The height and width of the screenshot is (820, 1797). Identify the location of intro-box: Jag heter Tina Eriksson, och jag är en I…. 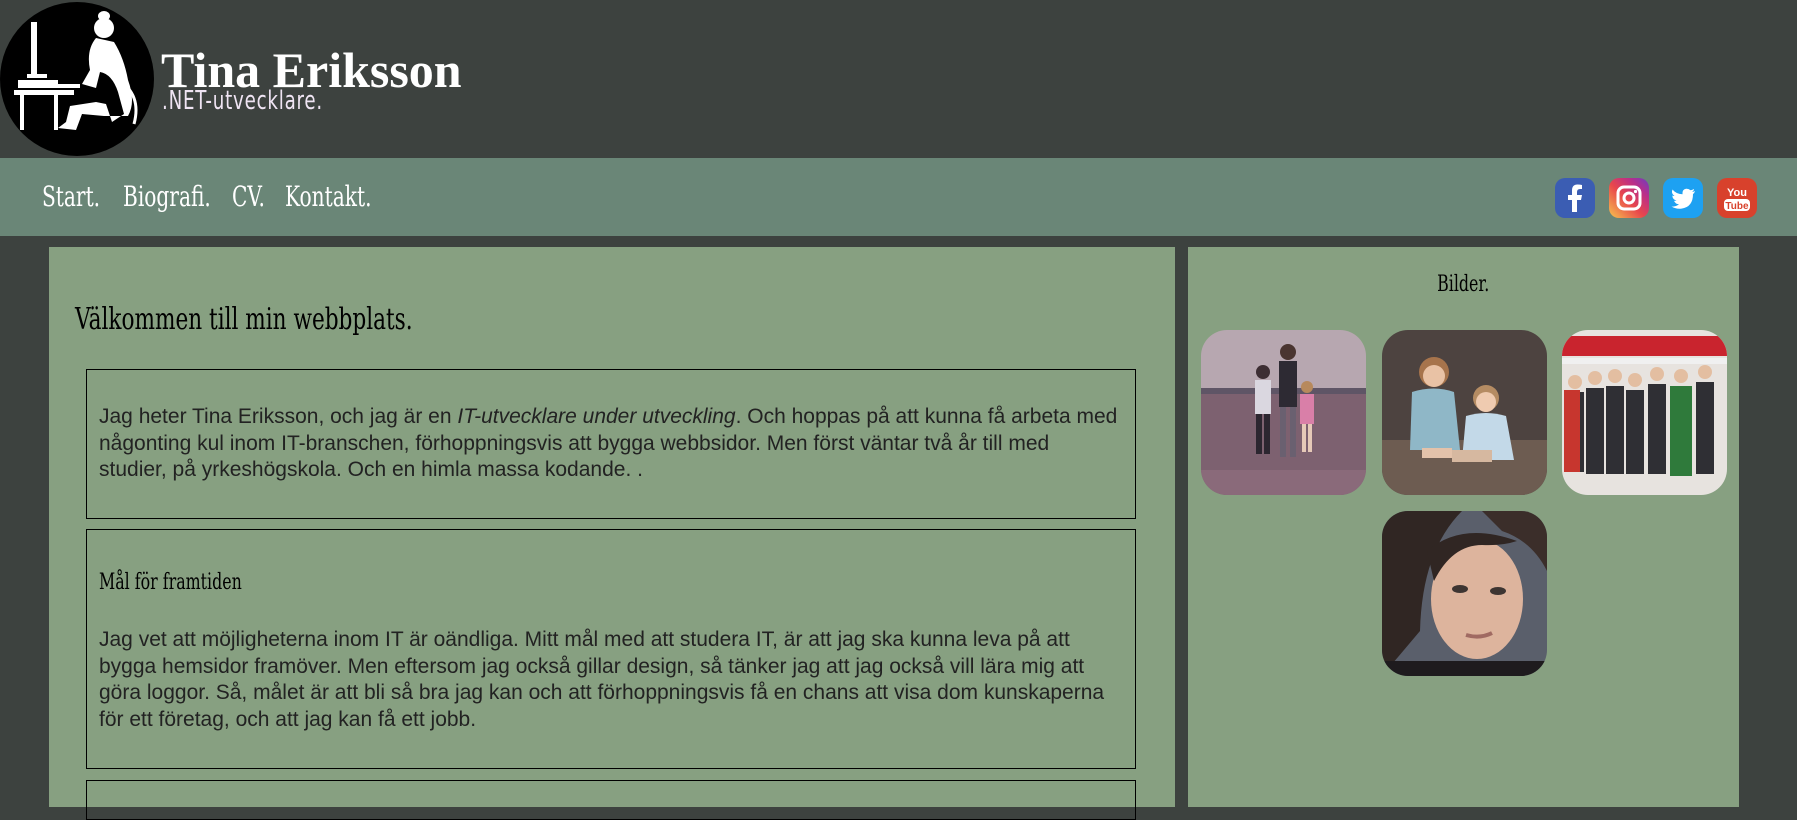
(611, 444).